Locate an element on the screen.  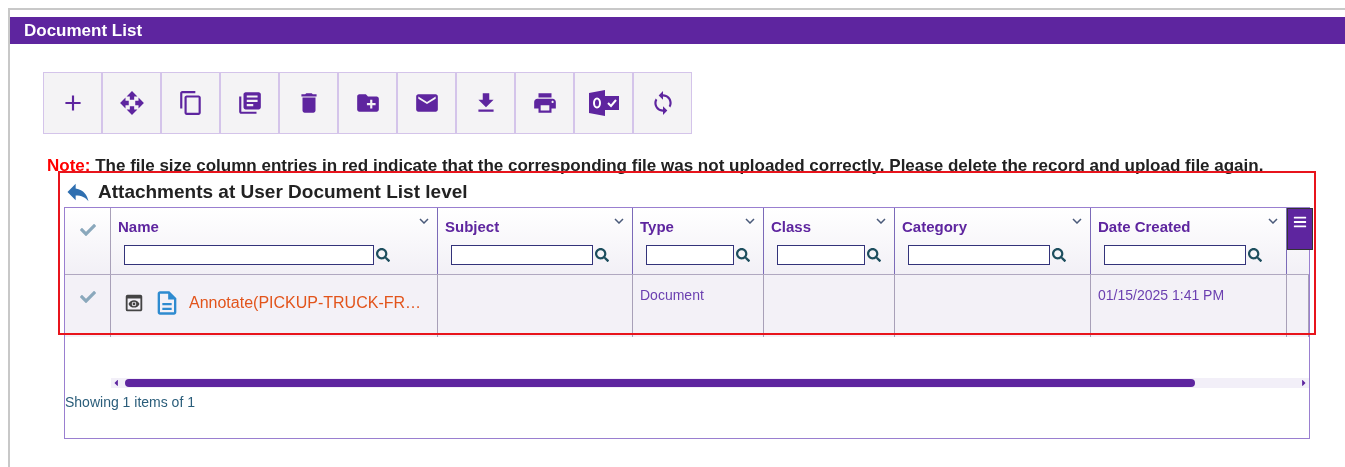
documents-button is located at coordinates (249, 103).